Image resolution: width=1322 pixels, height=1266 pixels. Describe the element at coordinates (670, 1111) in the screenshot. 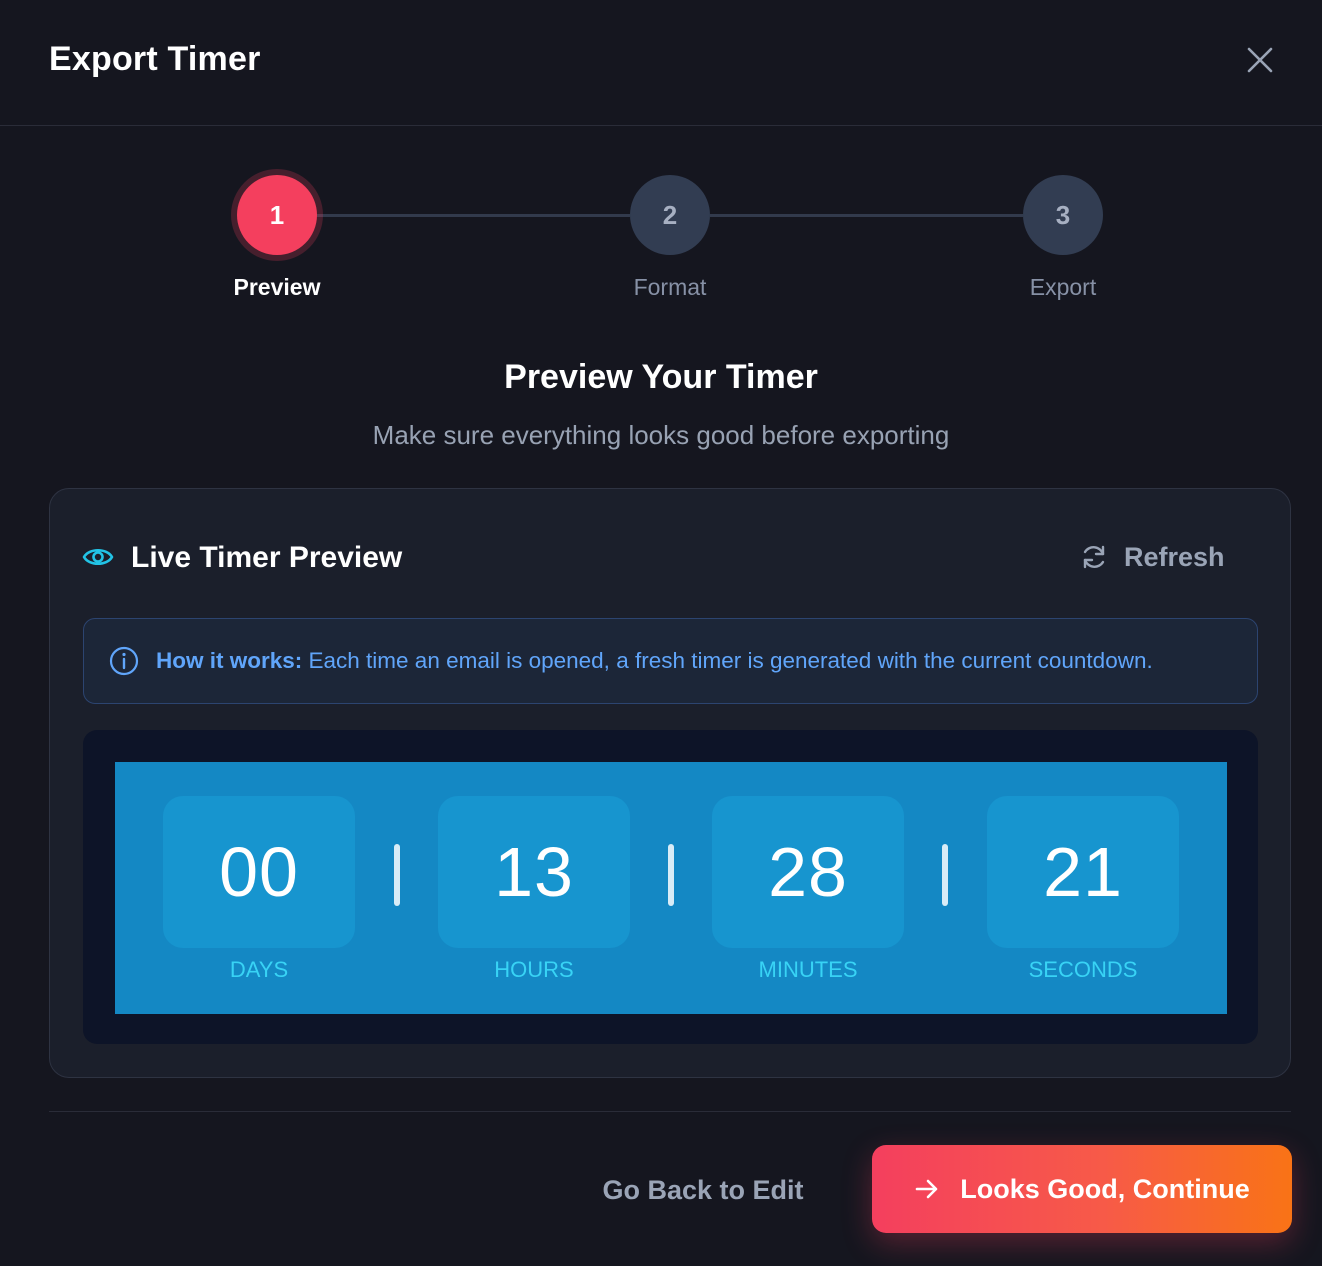

I see `footer-divider` at that location.